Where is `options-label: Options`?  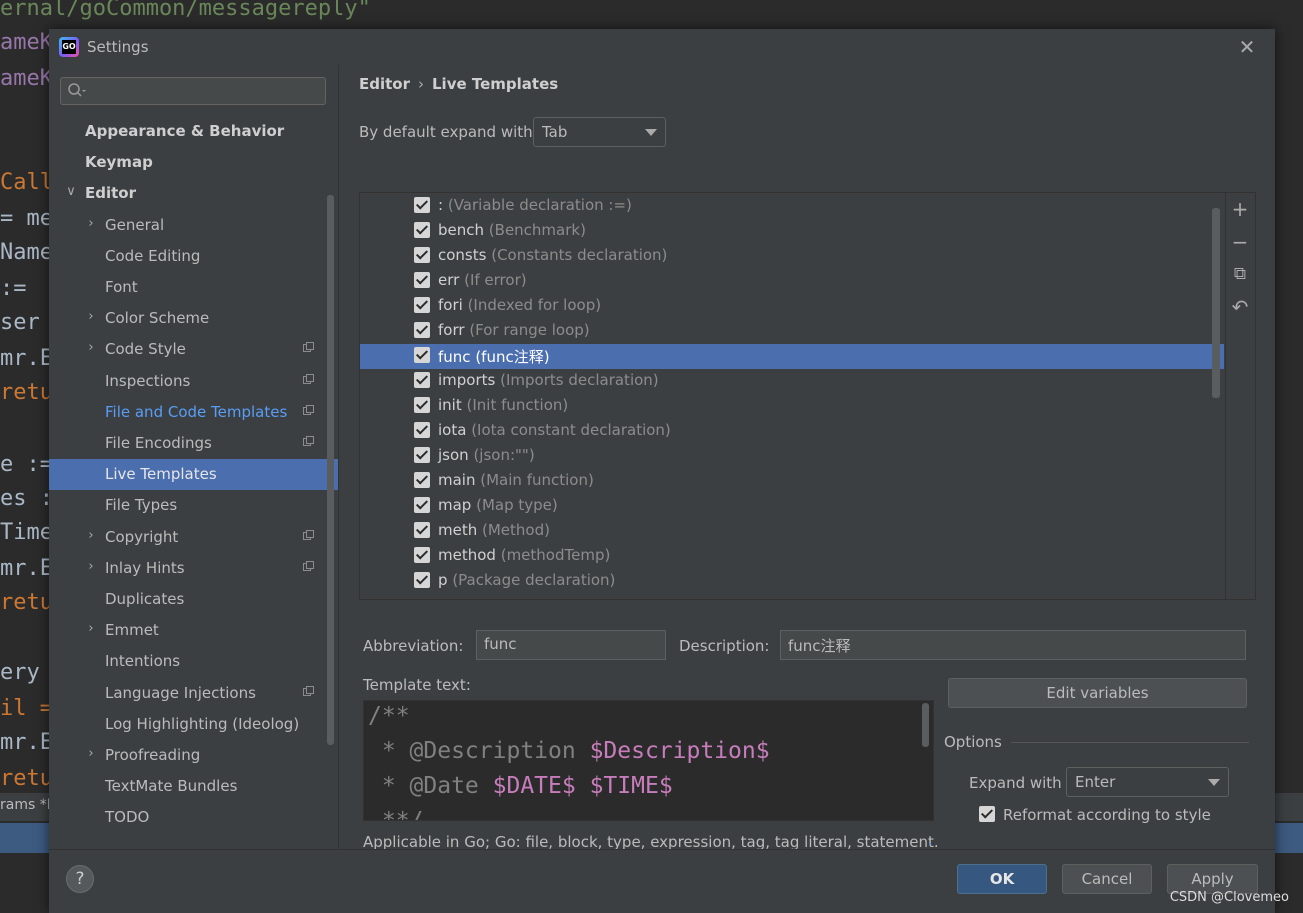 options-label: Options is located at coordinates (973, 742).